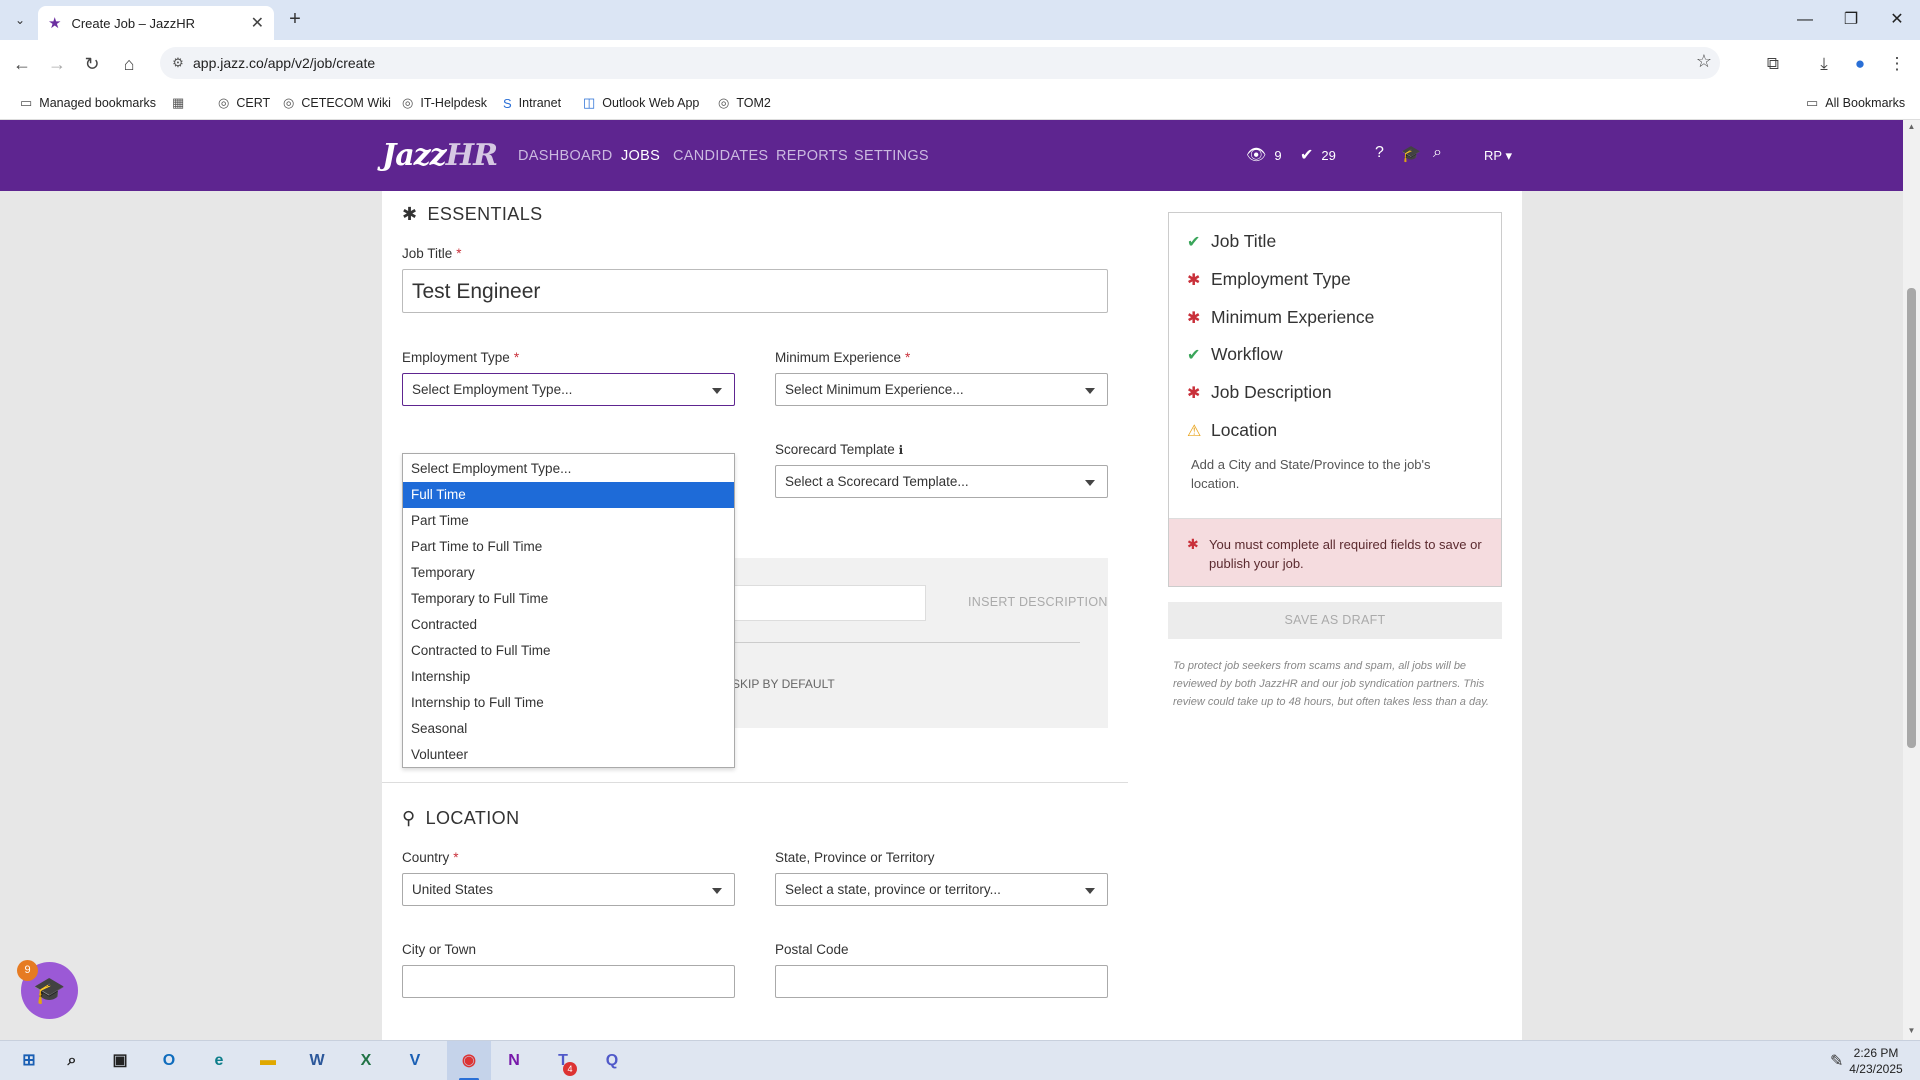 The image size is (1920, 1080). Describe the element at coordinates (1264, 155) in the screenshot. I see `views-counter: 👁 9` at that location.